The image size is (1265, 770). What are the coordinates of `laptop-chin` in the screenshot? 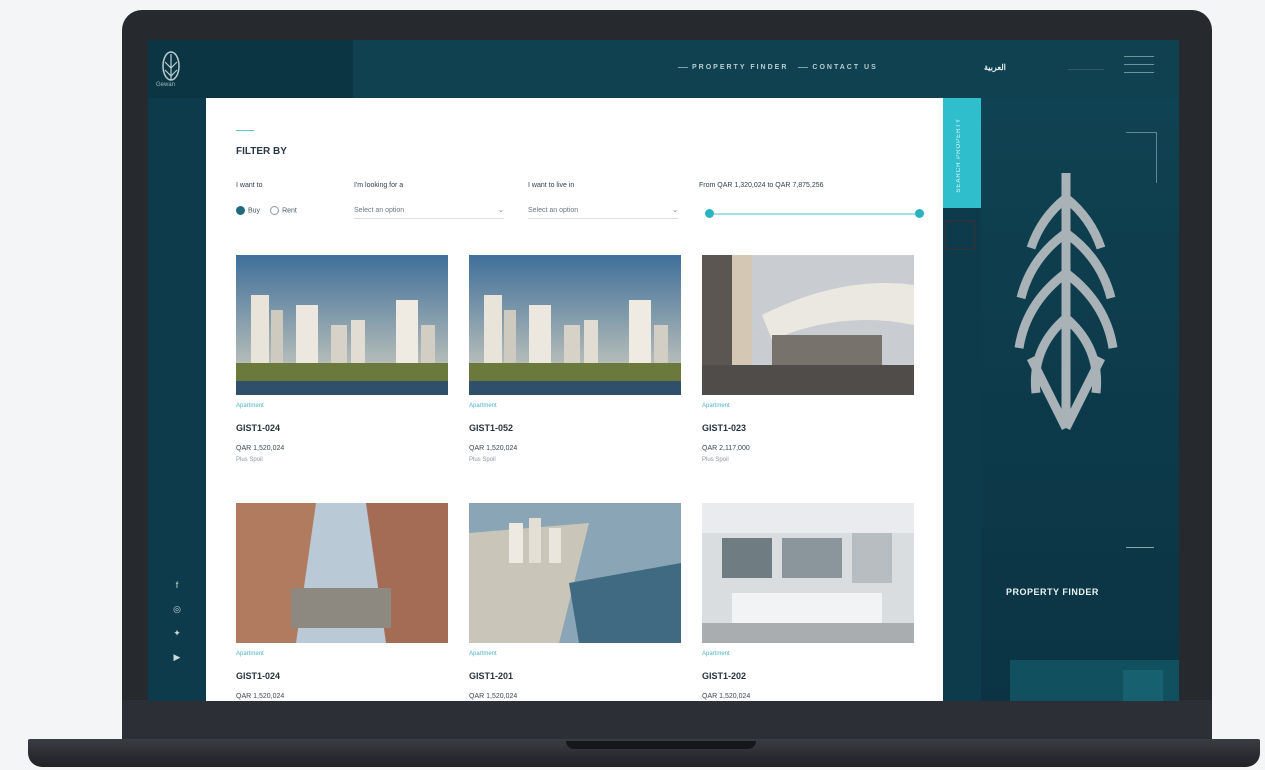 It's located at (667, 721).